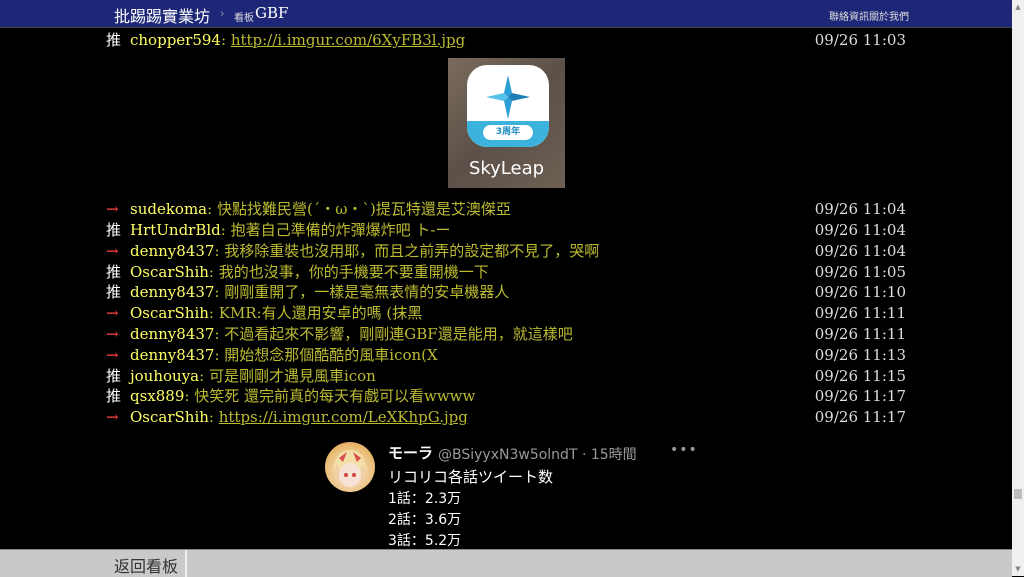  What do you see at coordinates (168, 209) in the screenshot?
I see `push-user-id: sudekoma` at bounding box center [168, 209].